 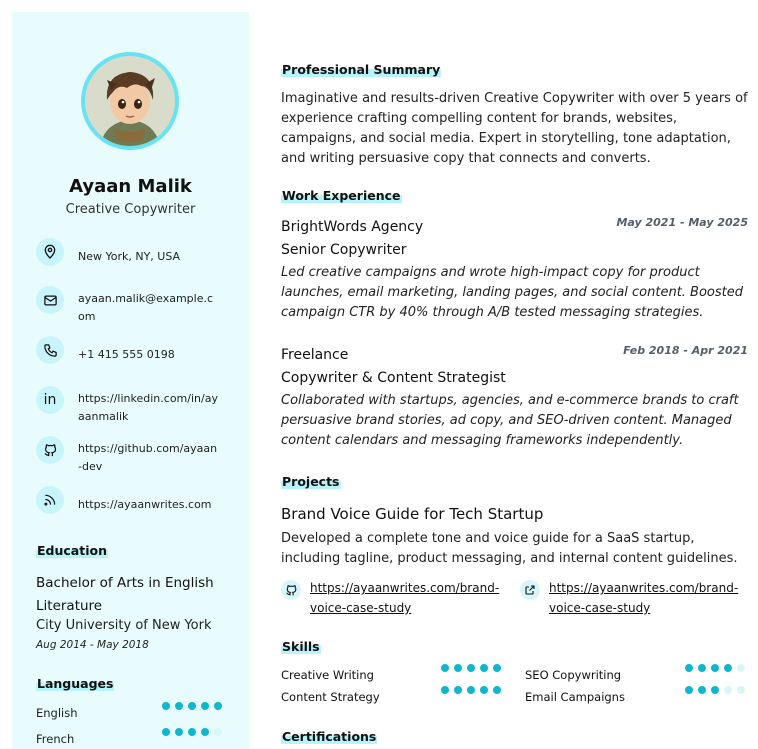 I want to click on location-icon, so click(x=50, y=252).